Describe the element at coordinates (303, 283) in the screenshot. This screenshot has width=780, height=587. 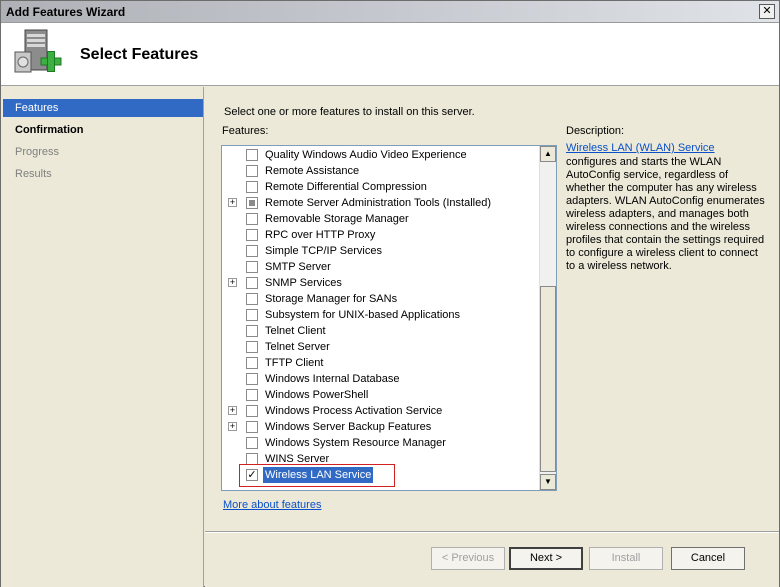
I see `feature-label: SNMP Services` at that location.